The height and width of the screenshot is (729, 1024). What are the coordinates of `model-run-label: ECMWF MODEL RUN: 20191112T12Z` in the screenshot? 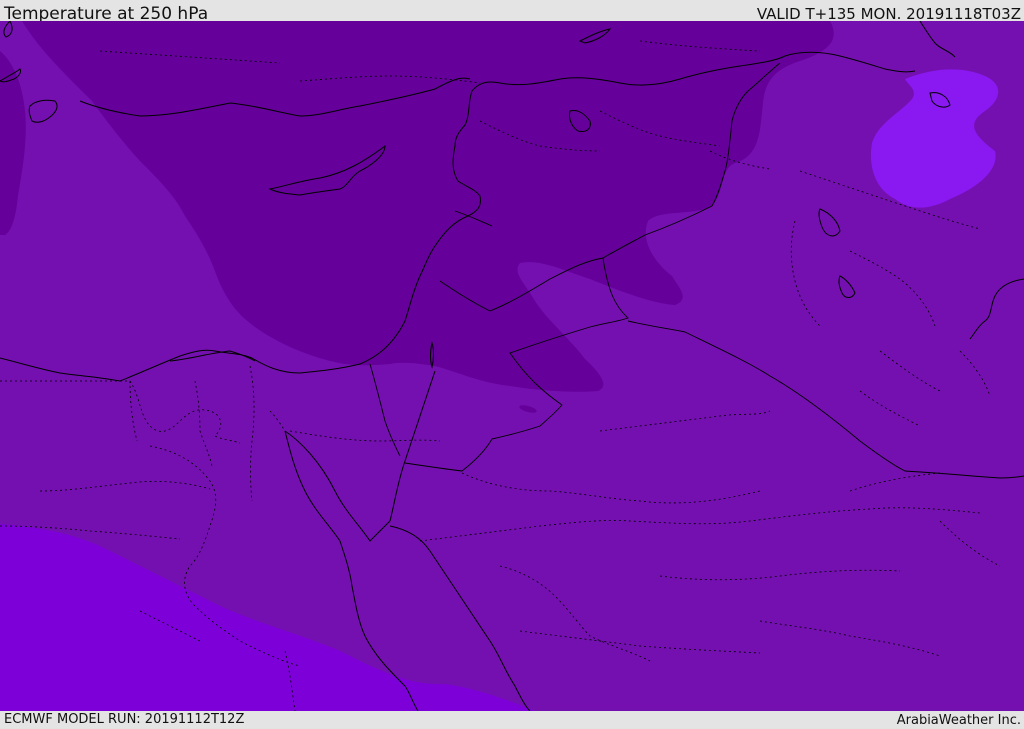 It's located at (124, 719).